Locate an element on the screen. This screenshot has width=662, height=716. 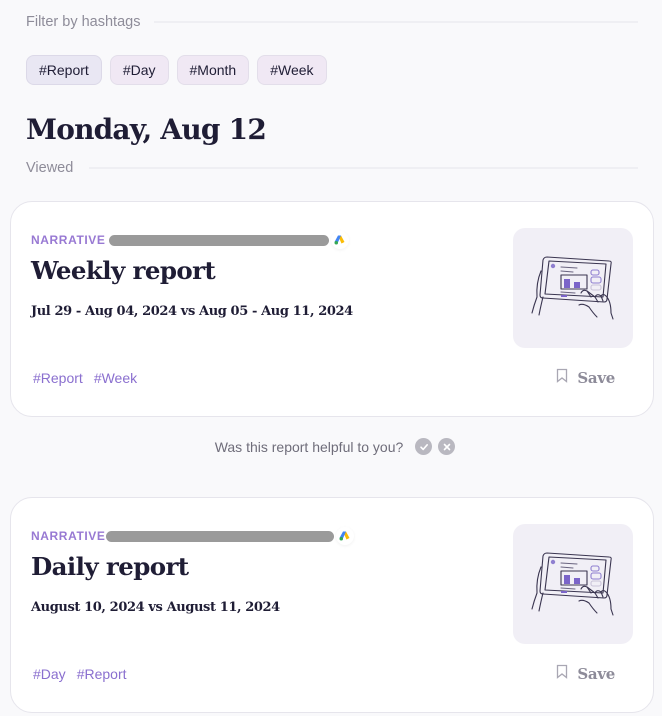
filter-label: Filter by hashtags is located at coordinates (83, 22).